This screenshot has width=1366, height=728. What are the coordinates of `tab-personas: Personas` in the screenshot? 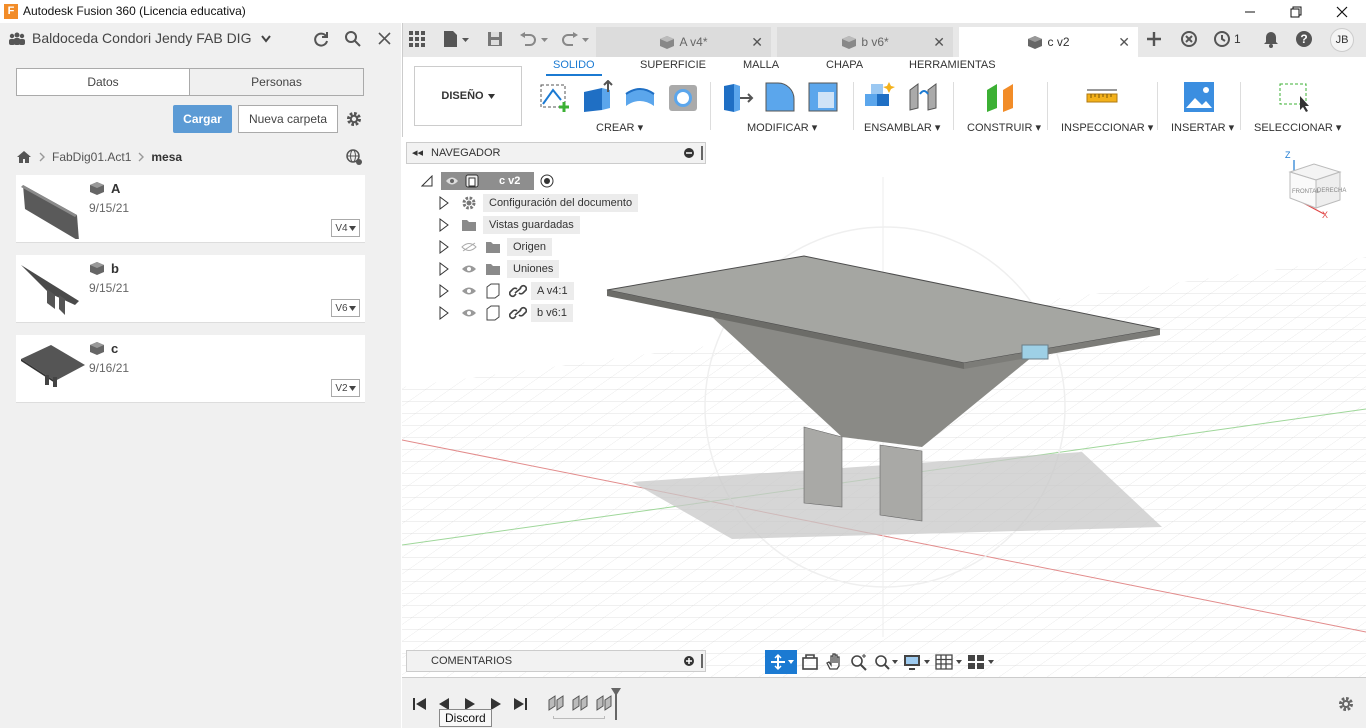 It's located at (276, 82).